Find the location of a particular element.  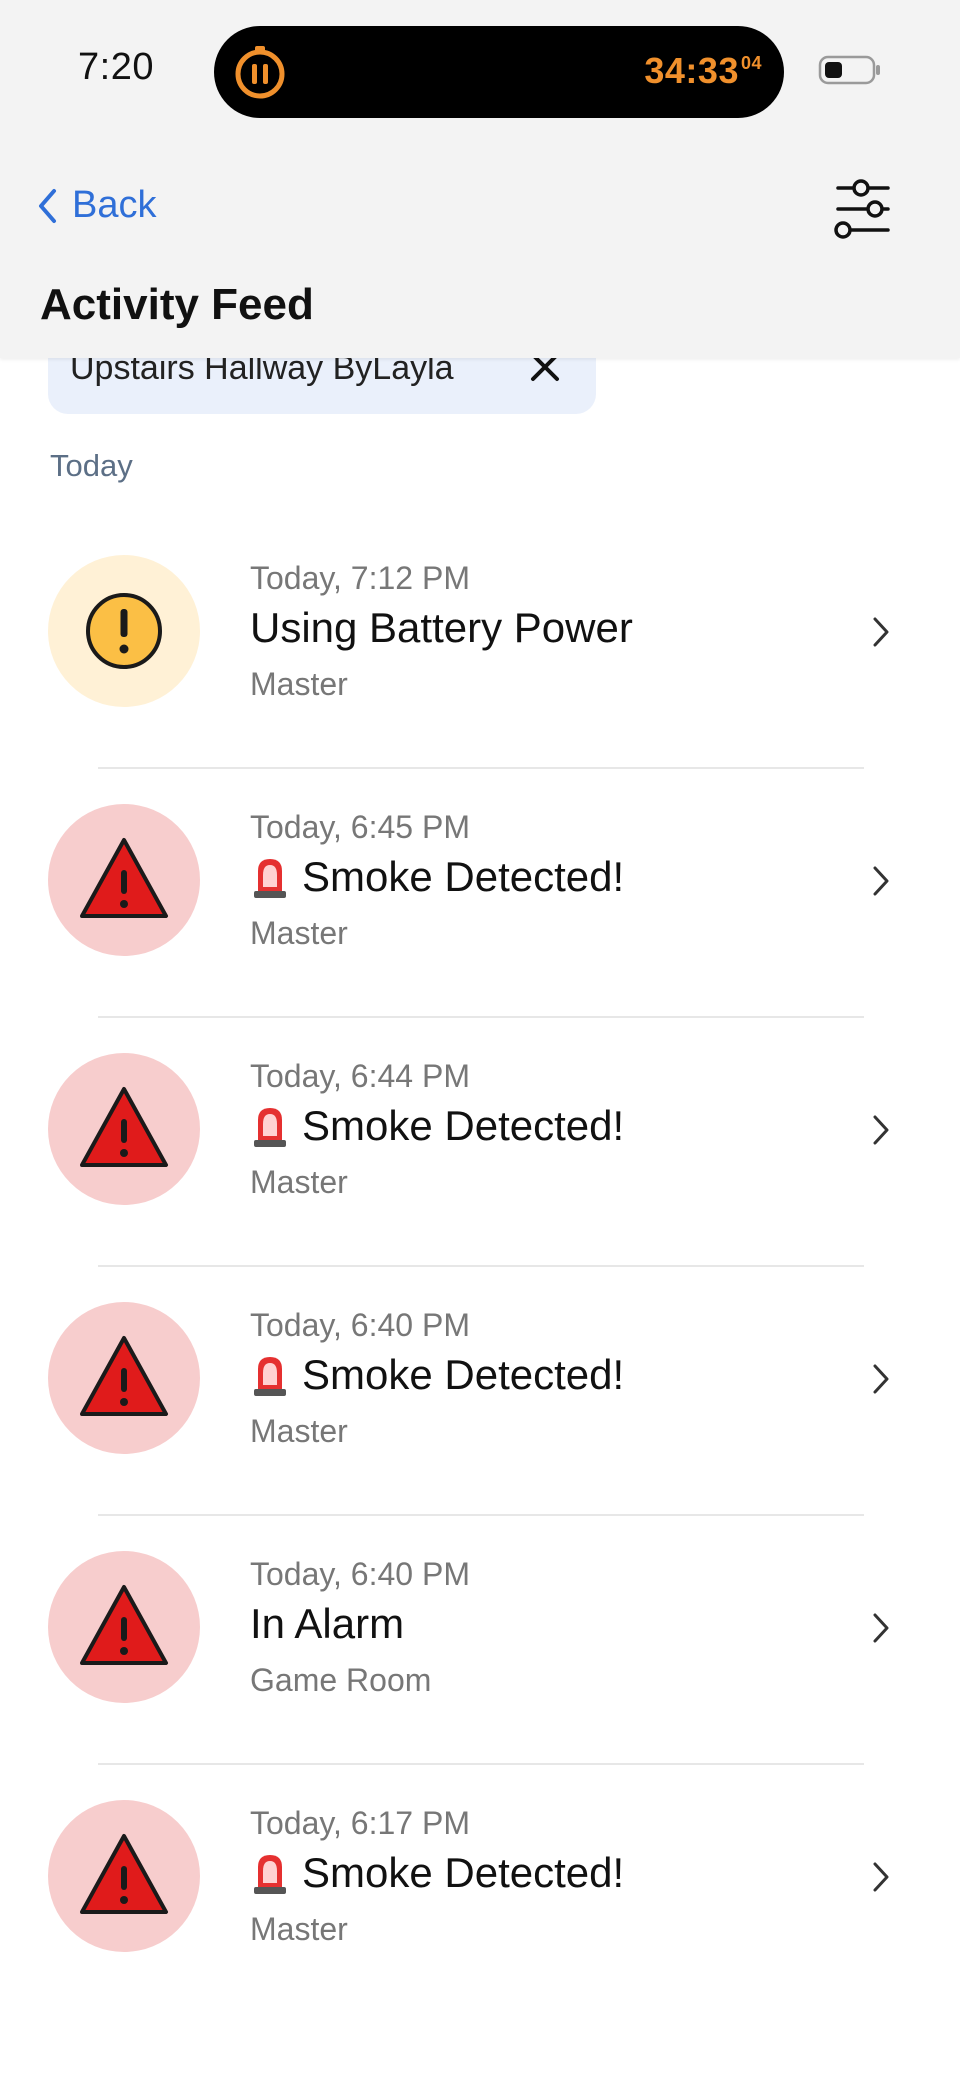

timer-value: 34:33 is located at coordinates (691, 70).